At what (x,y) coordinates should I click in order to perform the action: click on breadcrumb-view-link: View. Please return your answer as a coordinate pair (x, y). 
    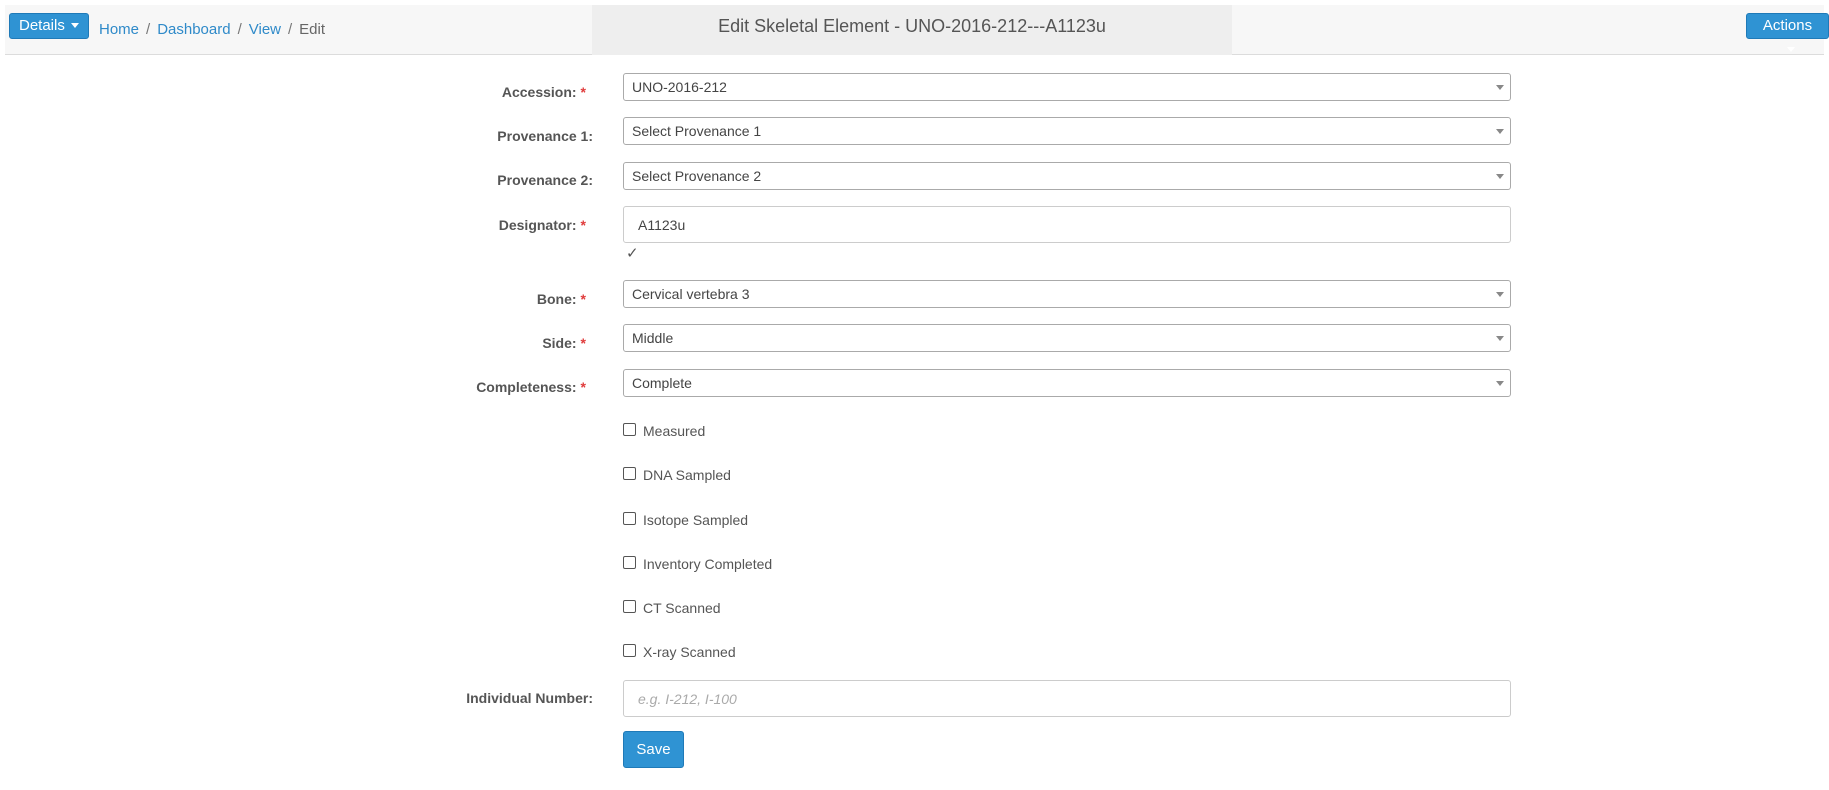
    Looking at the image, I should click on (265, 30).